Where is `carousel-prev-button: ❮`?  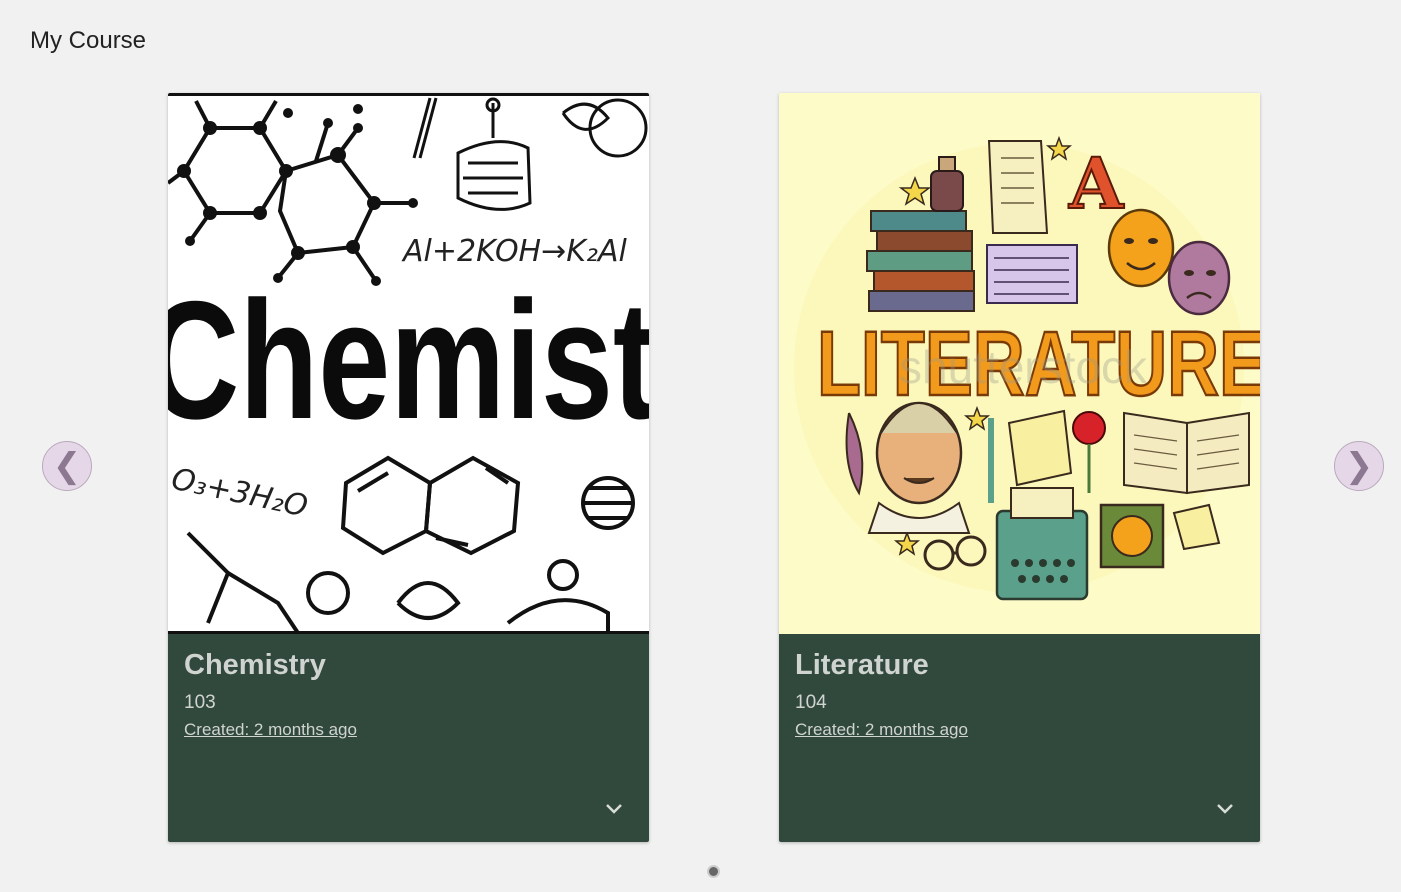 carousel-prev-button: ❮ is located at coordinates (67, 466).